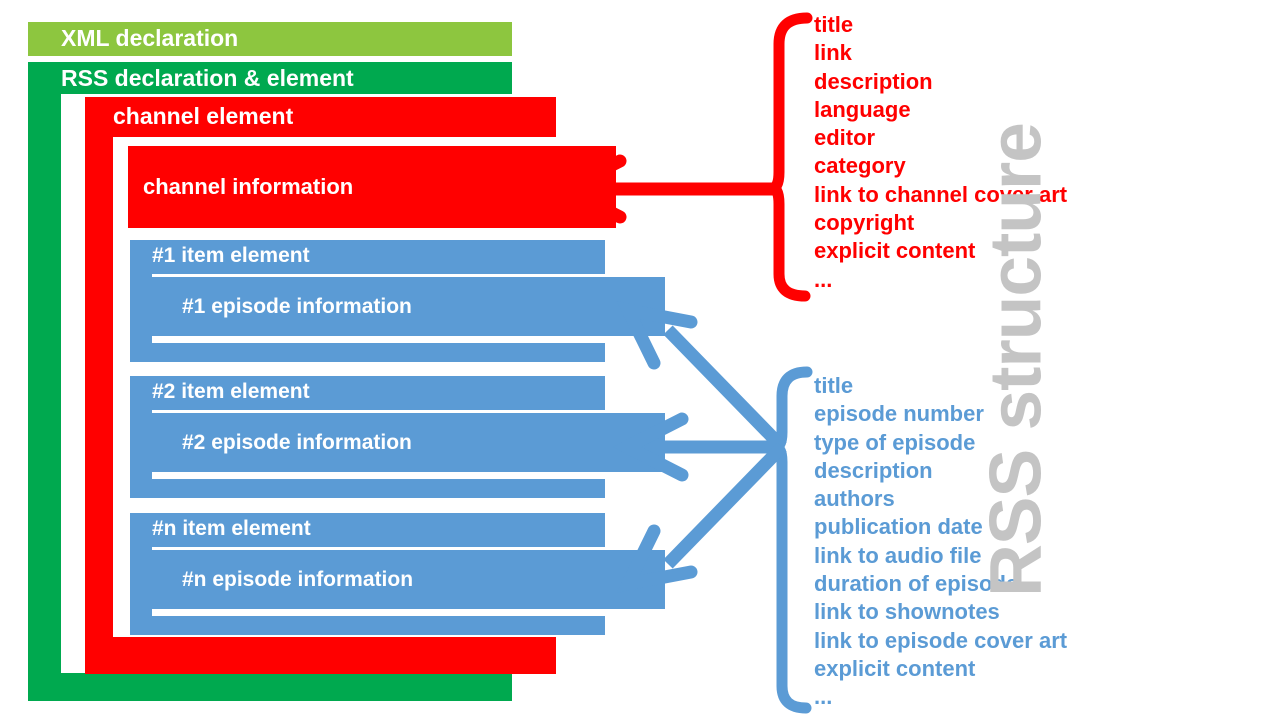 The width and height of the screenshot is (1280, 720). I want to click on item-element-label-2: #2 item element, so click(231, 391).